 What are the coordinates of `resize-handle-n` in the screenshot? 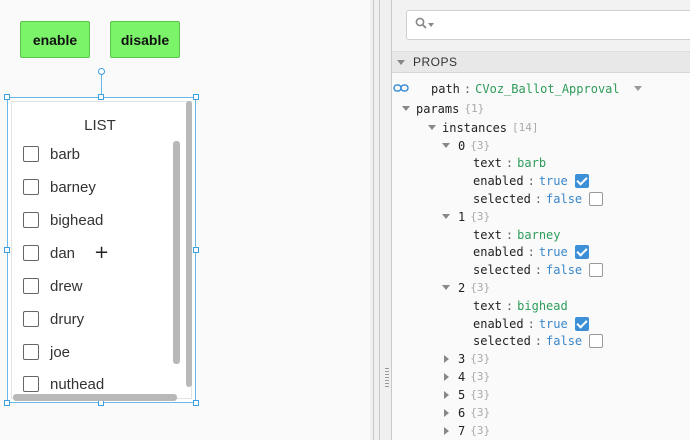 It's located at (101, 97).